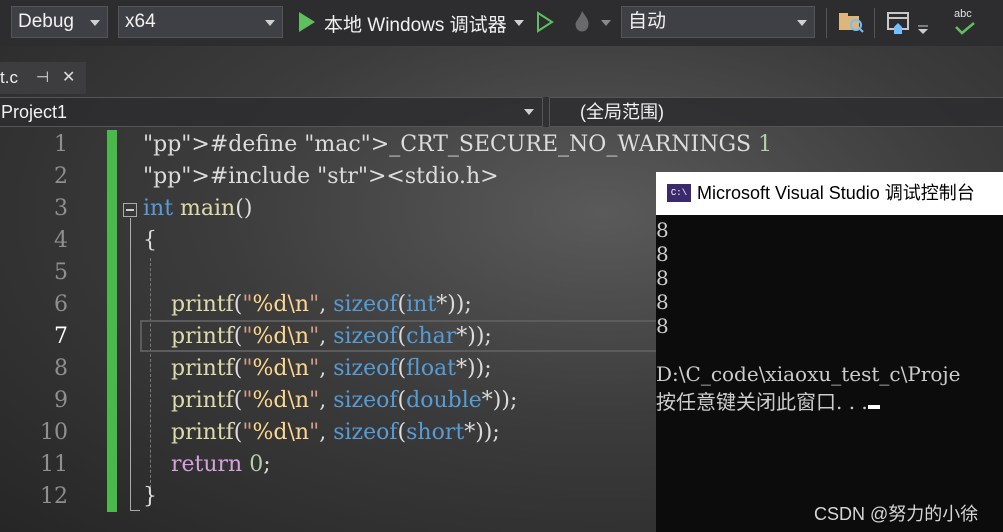  I want to click on window-home-icon, so click(898, 23).